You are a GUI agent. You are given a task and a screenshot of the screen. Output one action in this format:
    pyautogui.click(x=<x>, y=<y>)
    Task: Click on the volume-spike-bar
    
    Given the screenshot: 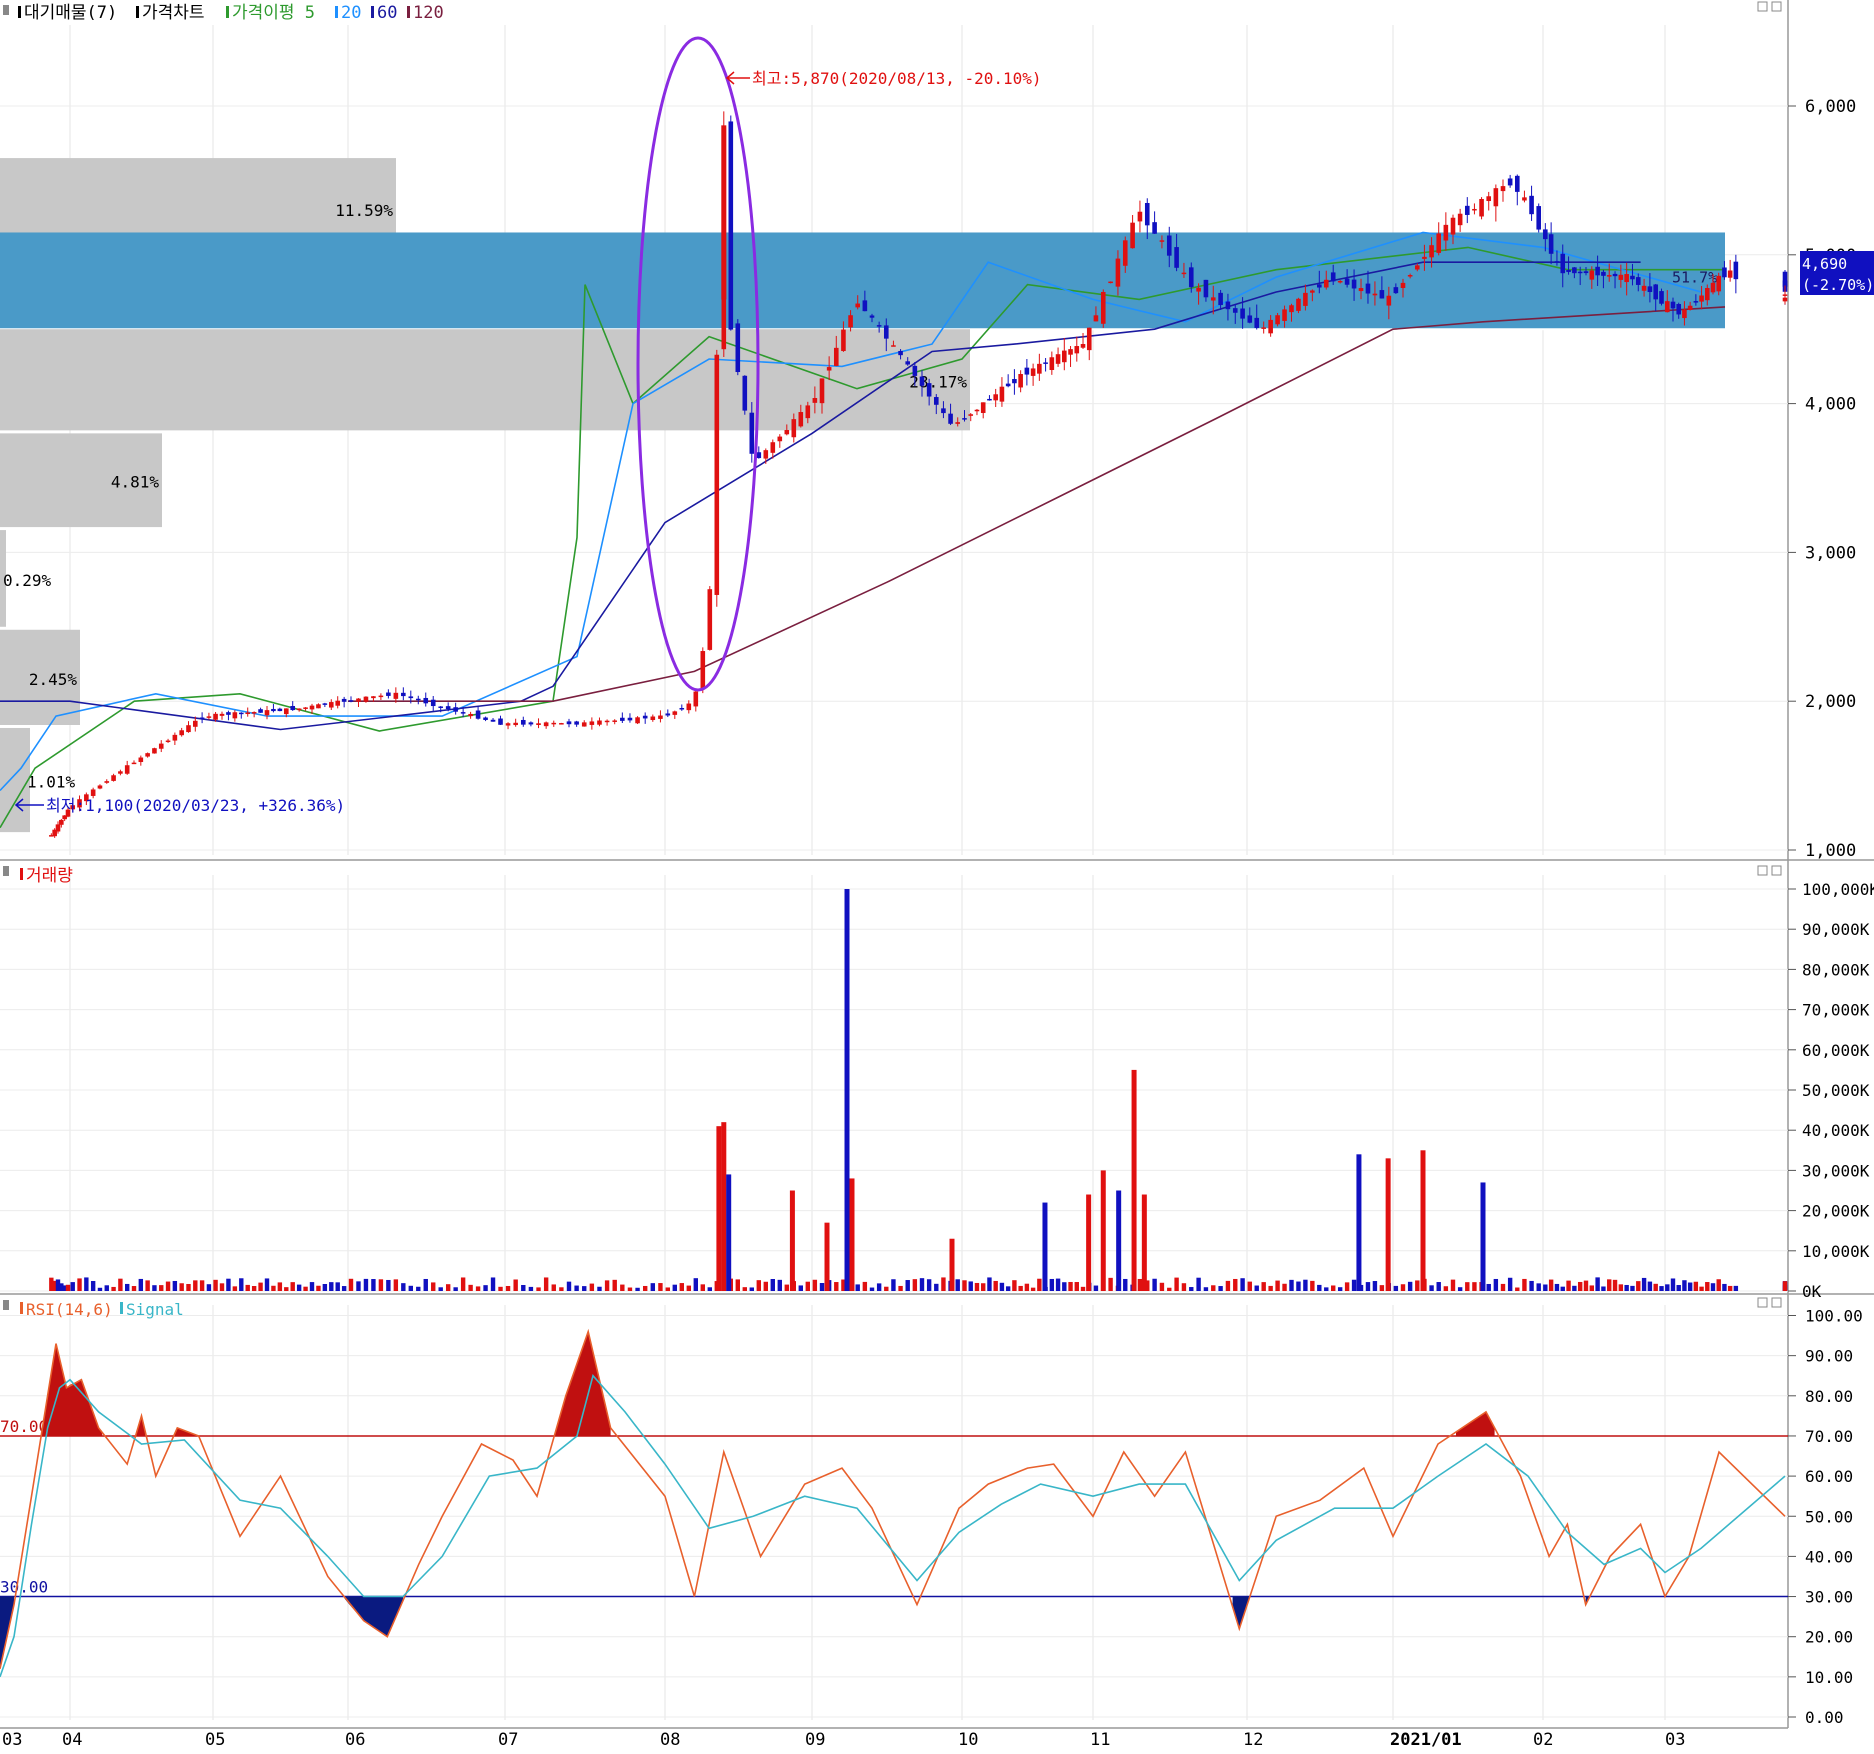 What is the action you would take?
    pyautogui.click(x=1388, y=1224)
    